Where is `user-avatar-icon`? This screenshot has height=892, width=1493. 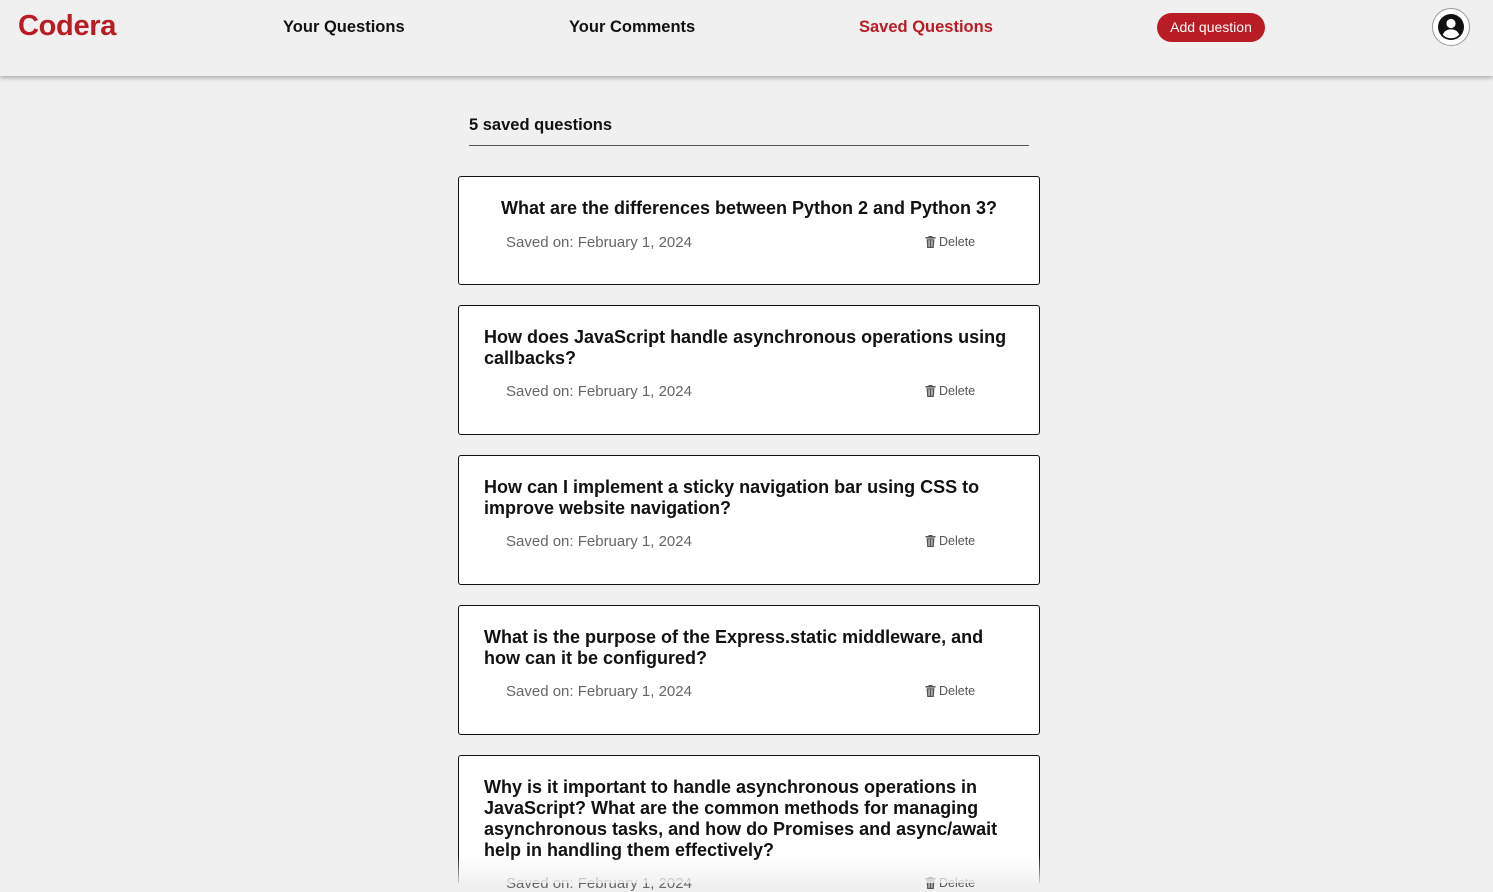 user-avatar-icon is located at coordinates (1451, 27).